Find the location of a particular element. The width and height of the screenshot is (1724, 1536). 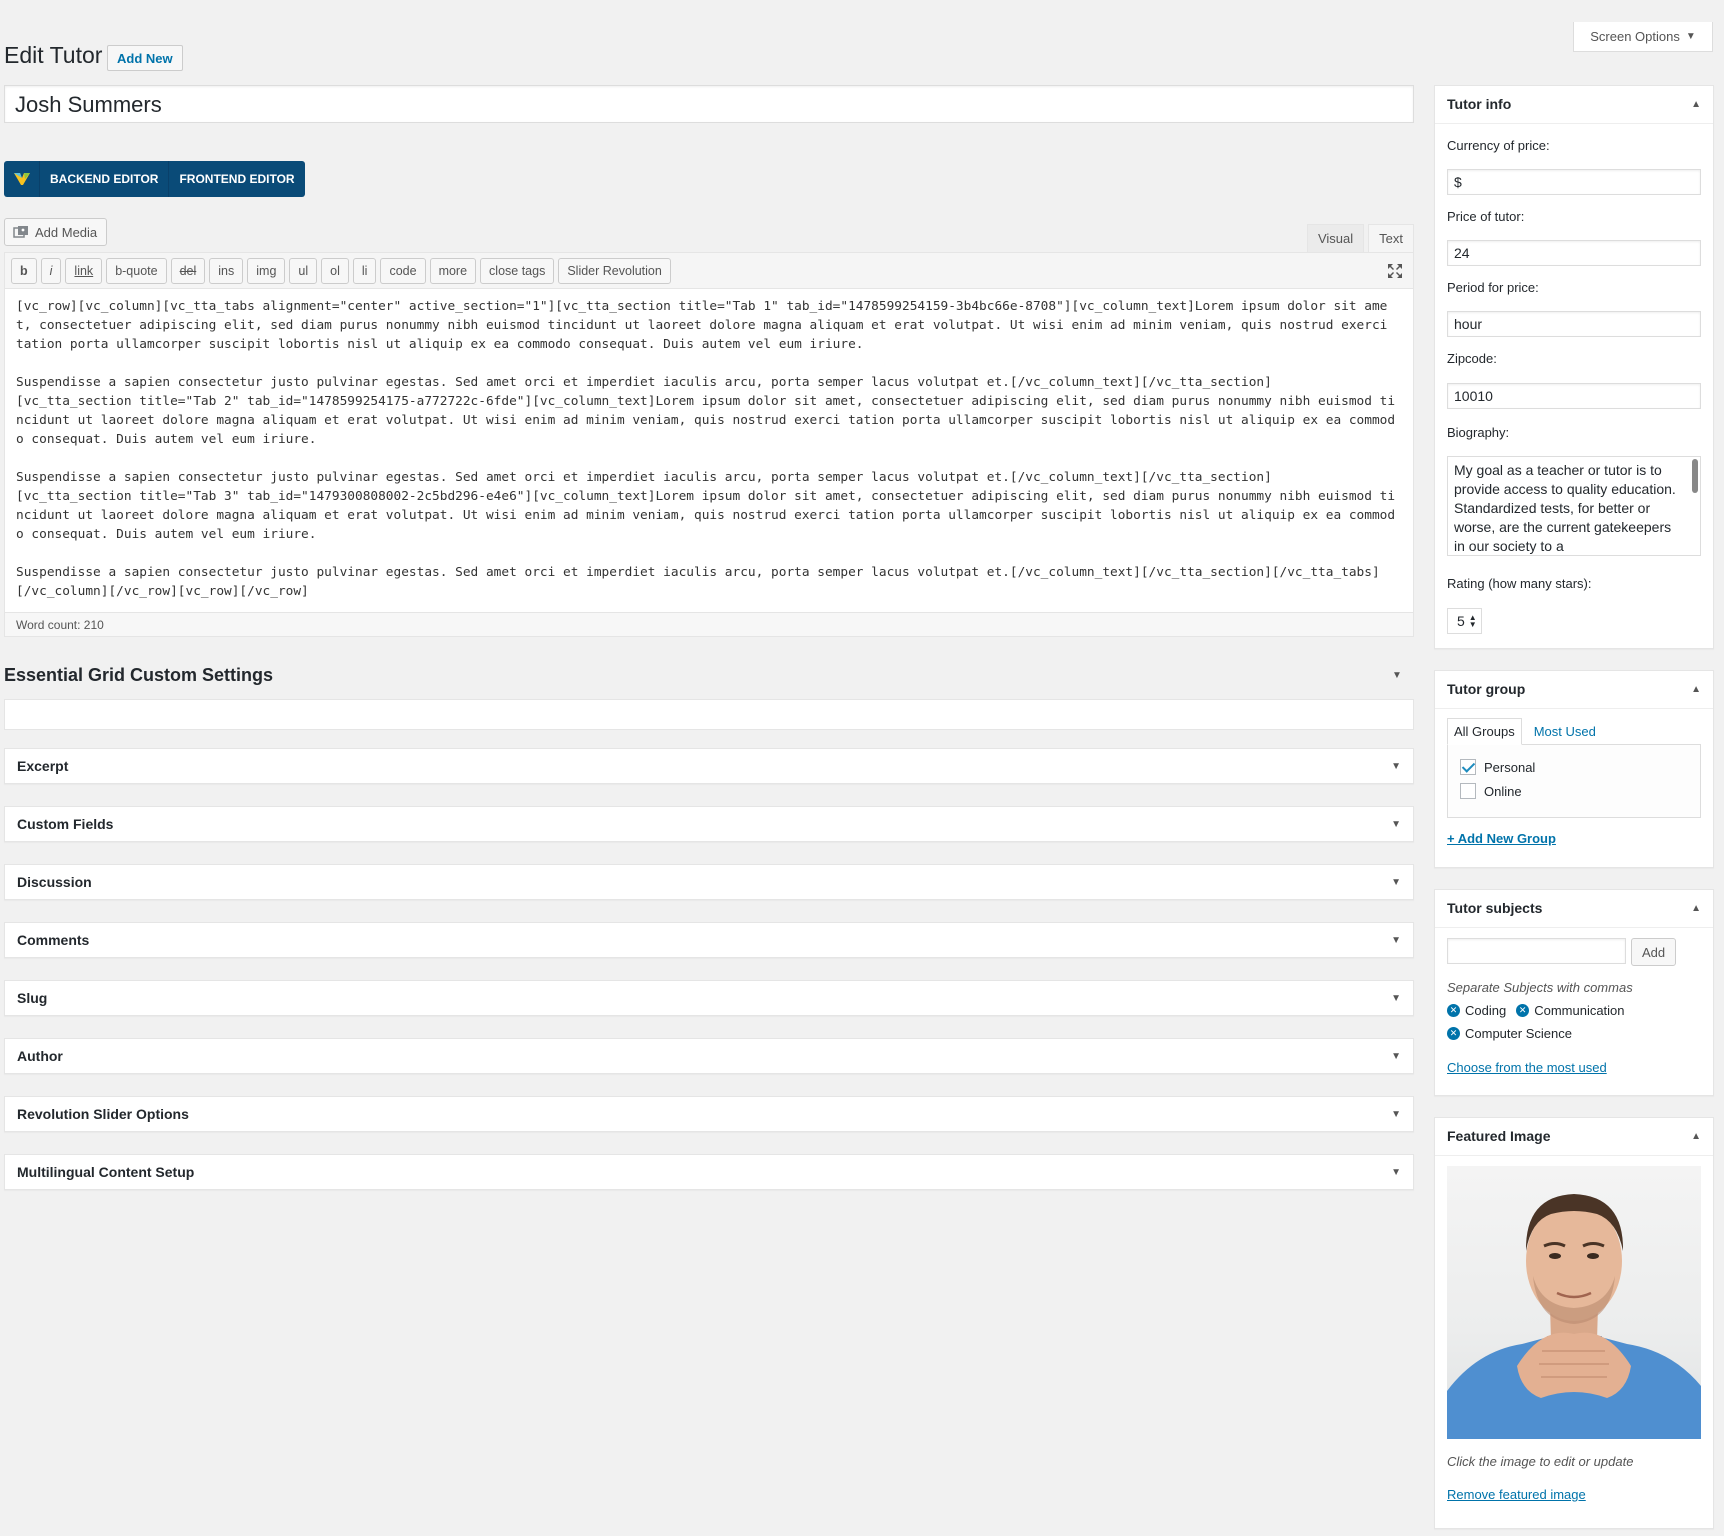

frontend-editor-button: FRONTEND EDITOR is located at coordinates (236, 179).